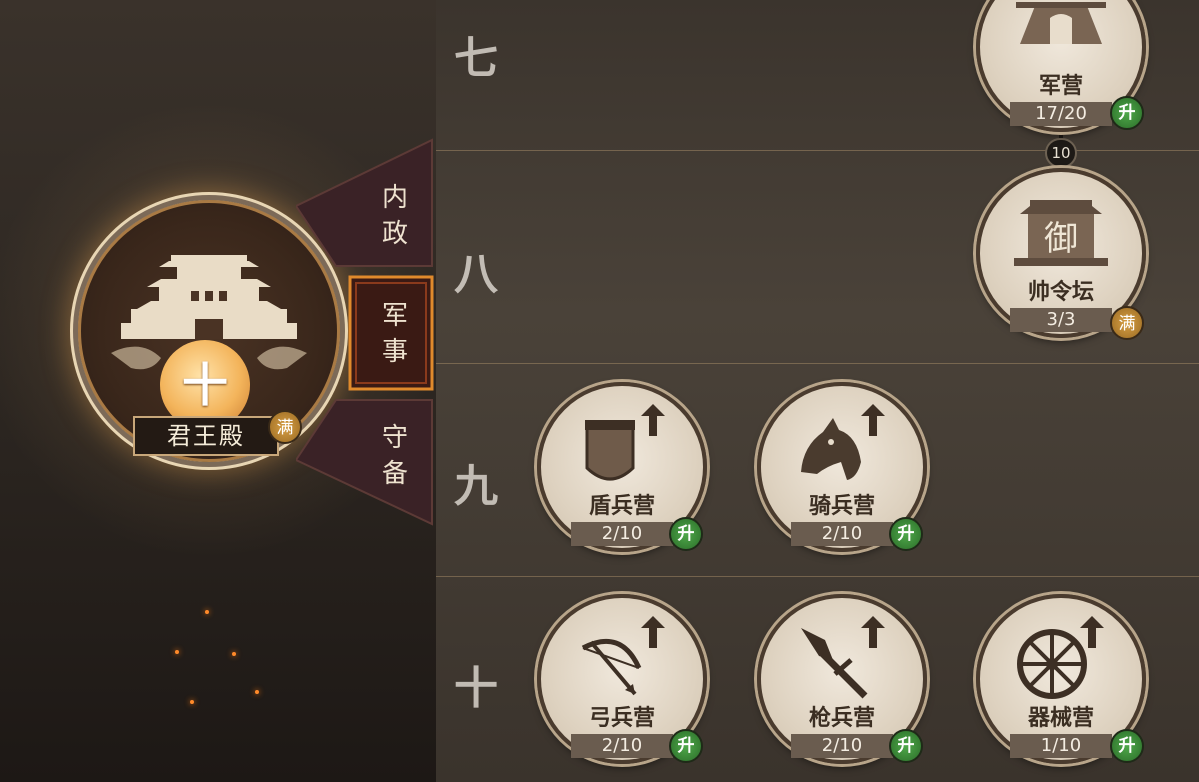 This screenshot has width=1199, height=782. Describe the element at coordinates (395, 216) in the screenshot. I see `tab-internal-affairs: 内 政` at that location.